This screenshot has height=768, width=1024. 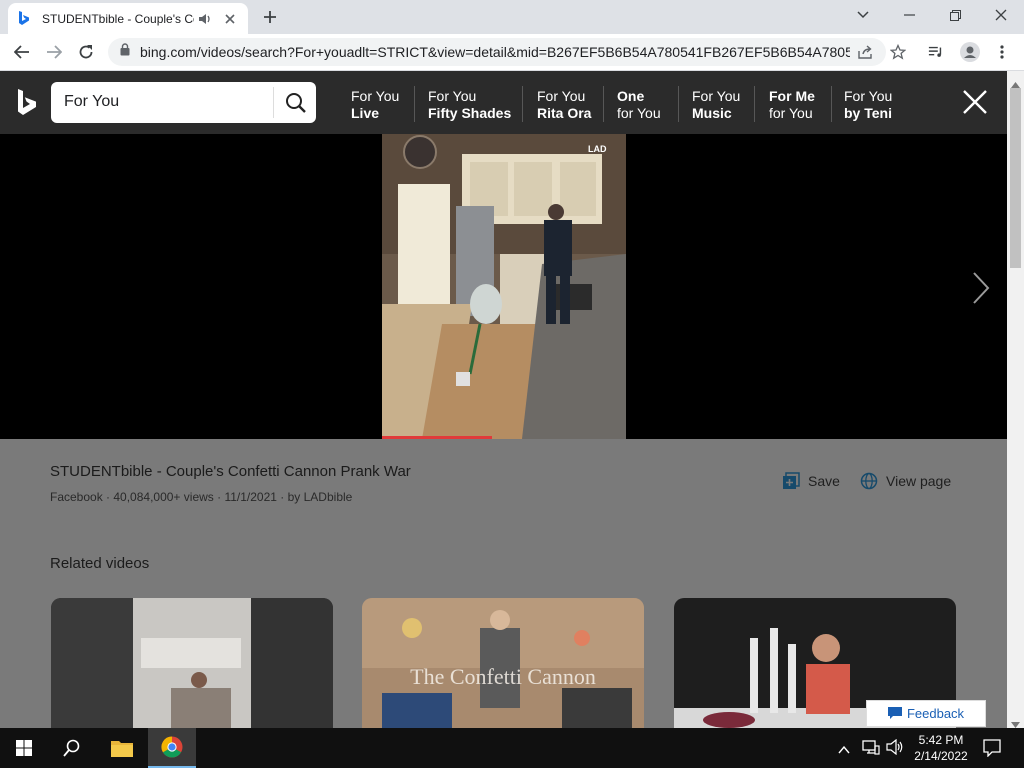 I want to click on close-overlay-icon, so click(x=975, y=102).